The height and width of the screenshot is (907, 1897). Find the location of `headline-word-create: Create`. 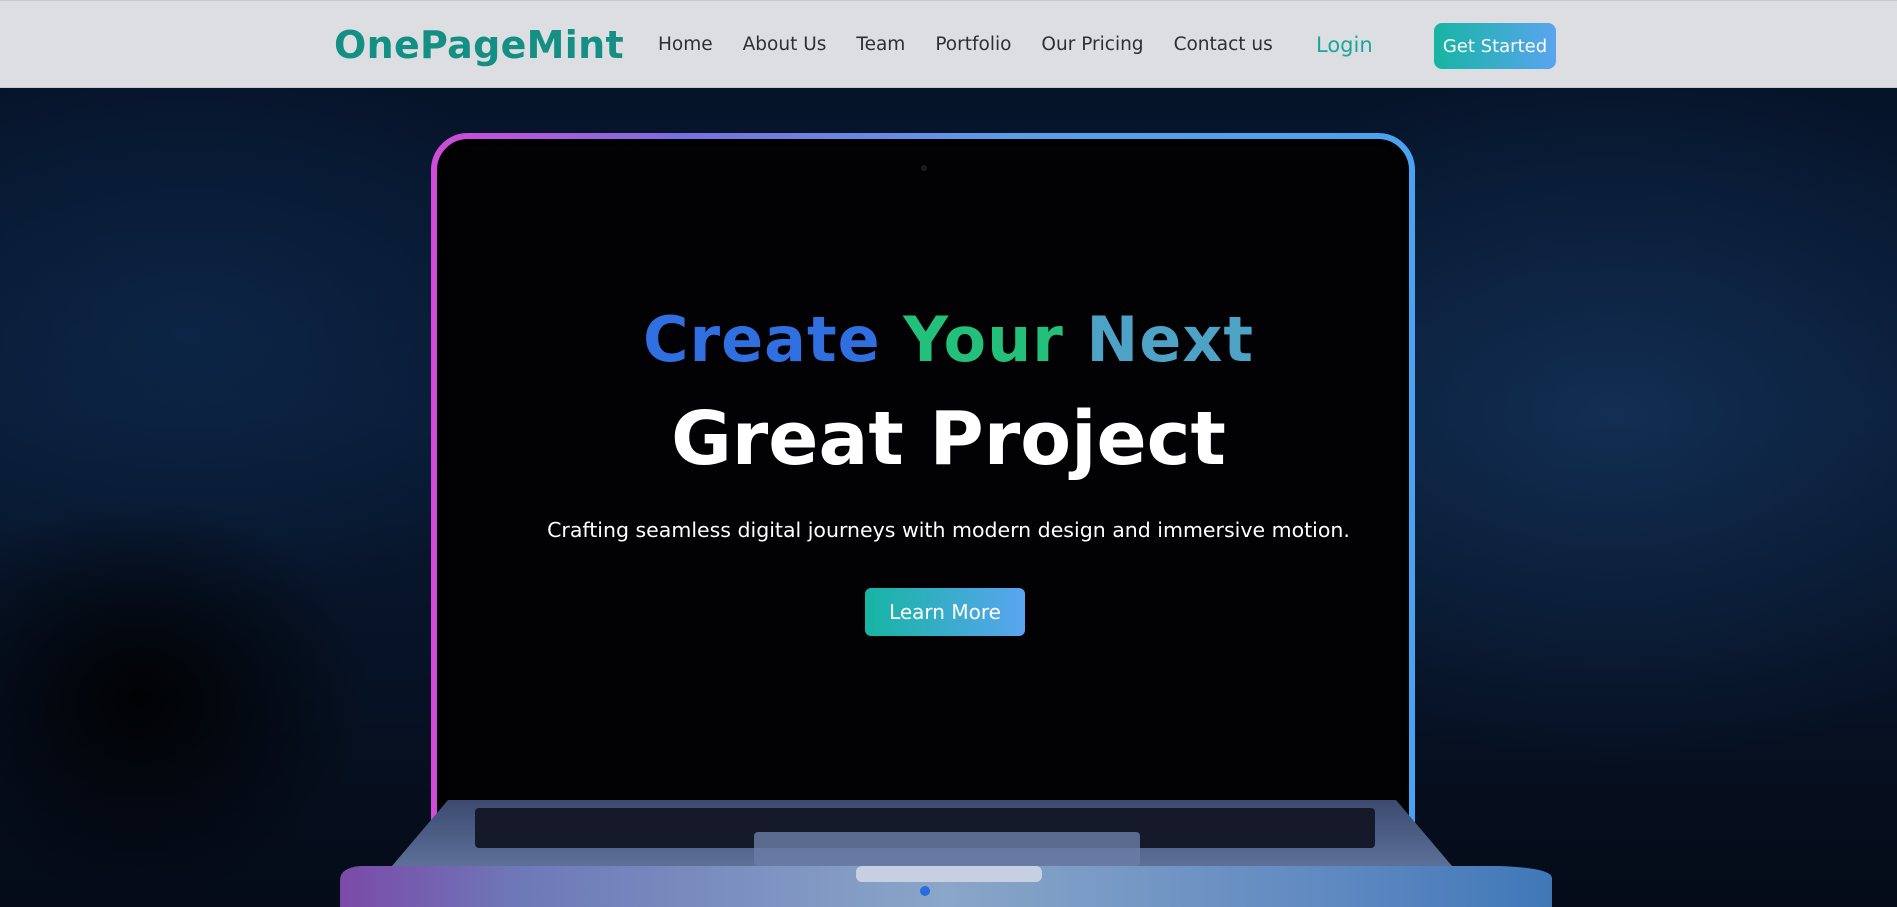

headline-word-create: Create is located at coordinates (762, 339).